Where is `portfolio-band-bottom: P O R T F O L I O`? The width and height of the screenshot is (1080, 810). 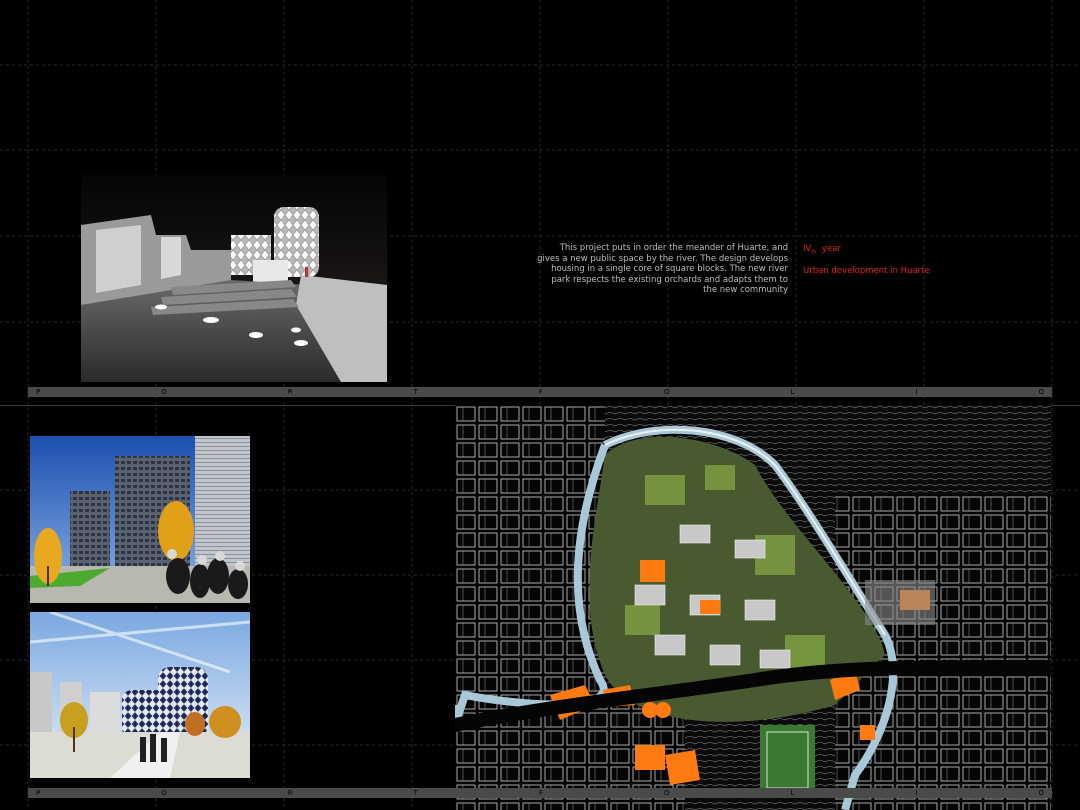 portfolio-band-bottom: P O R T F O L I O is located at coordinates (540, 793).